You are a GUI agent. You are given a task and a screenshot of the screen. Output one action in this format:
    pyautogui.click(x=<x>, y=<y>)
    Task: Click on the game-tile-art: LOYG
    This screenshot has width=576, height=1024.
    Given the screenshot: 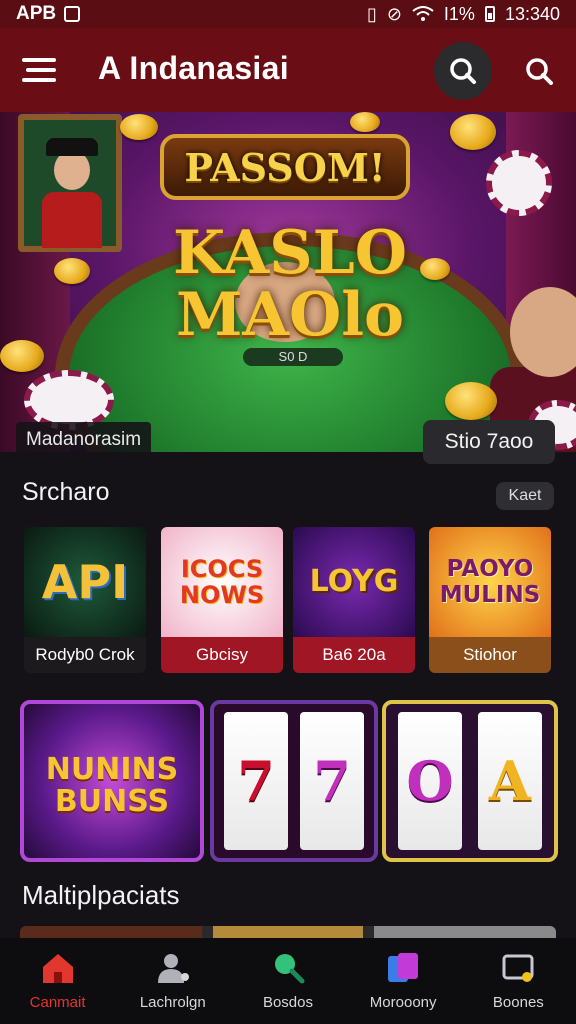 What is the action you would take?
    pyautogui.click(x=354, y=582)
    